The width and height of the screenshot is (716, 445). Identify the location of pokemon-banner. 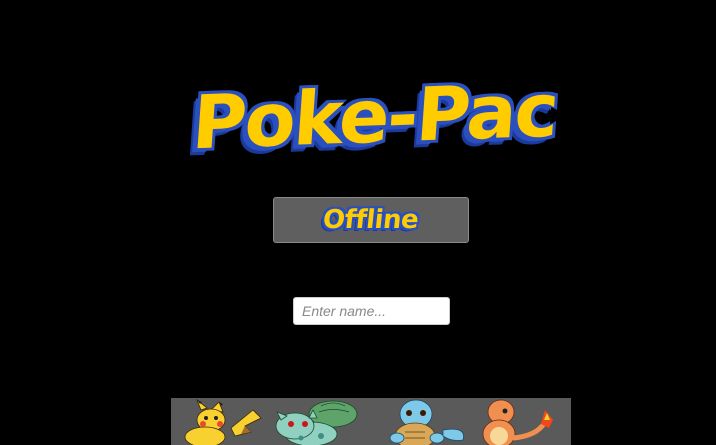
(371, 421).